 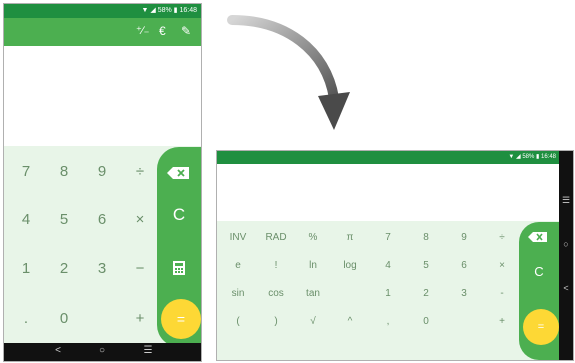 I want to click on key-3-0: ., so click(x=26, y=319).